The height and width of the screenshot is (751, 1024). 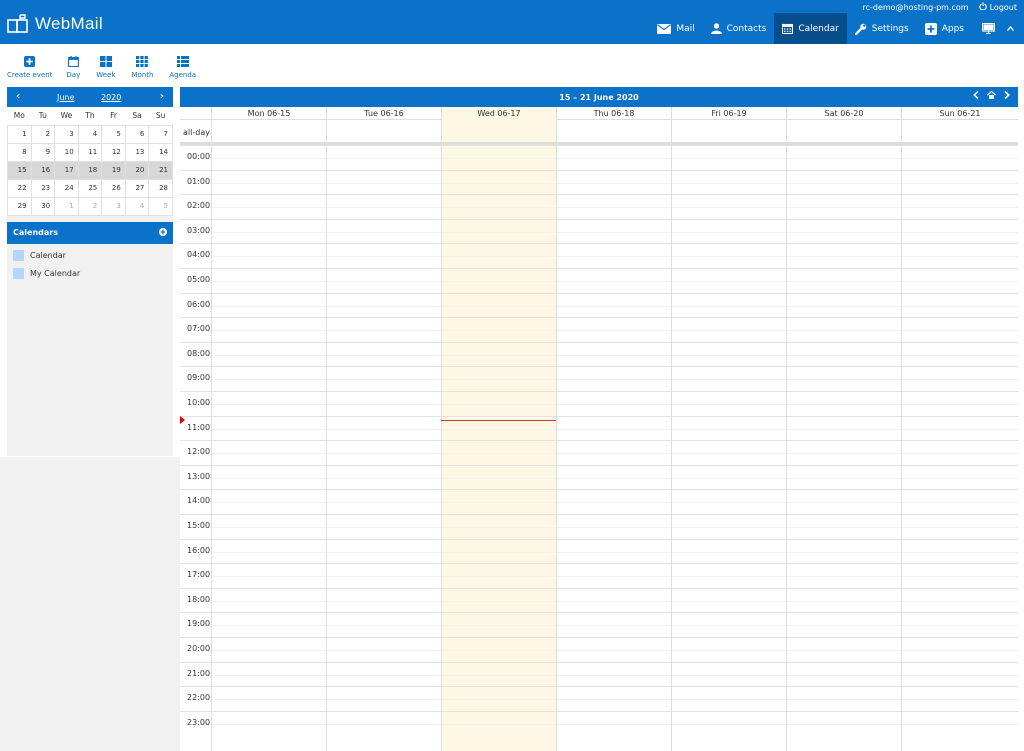 I want to click on hour-row: 16:00, so click(x=599, y=551).